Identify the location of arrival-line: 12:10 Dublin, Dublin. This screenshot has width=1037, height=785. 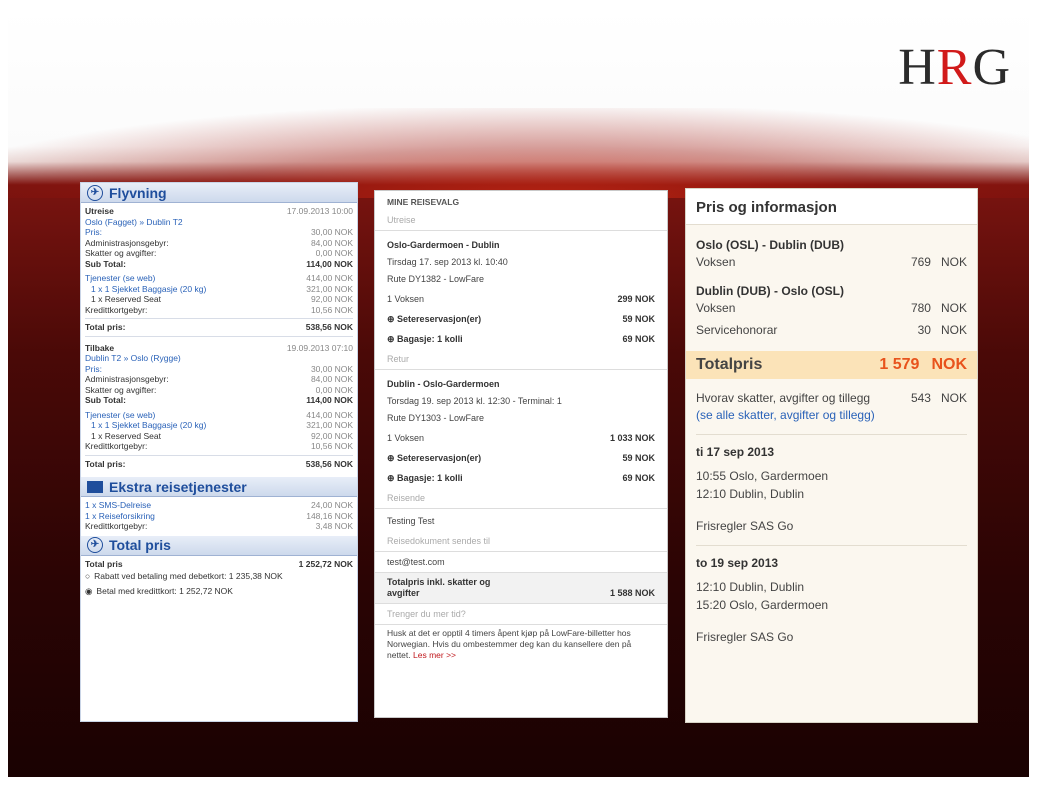
(750, 494).